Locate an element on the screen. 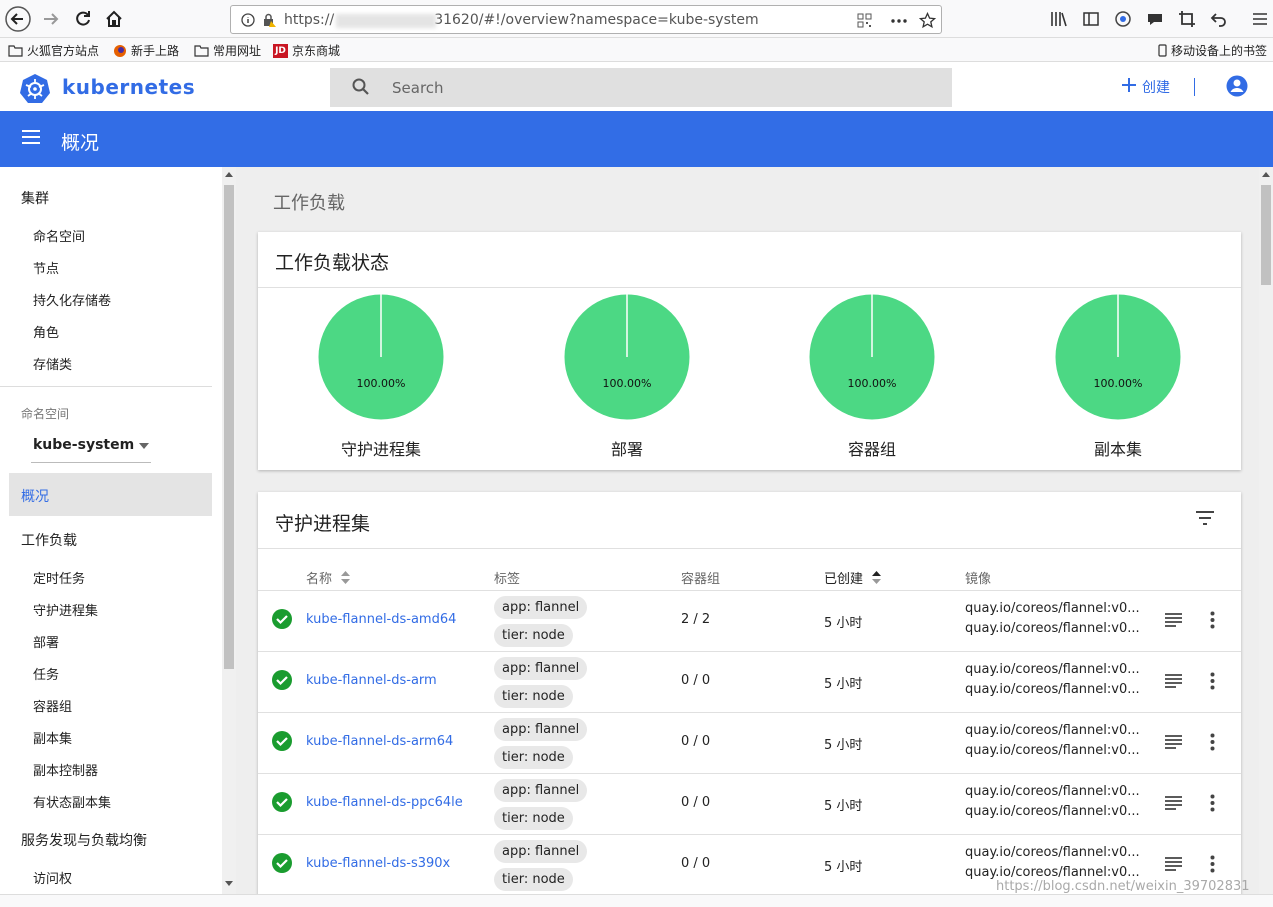  daemonset-name-link: kube-flannel-ds-ppc64le is located at coordinates (384, 802).